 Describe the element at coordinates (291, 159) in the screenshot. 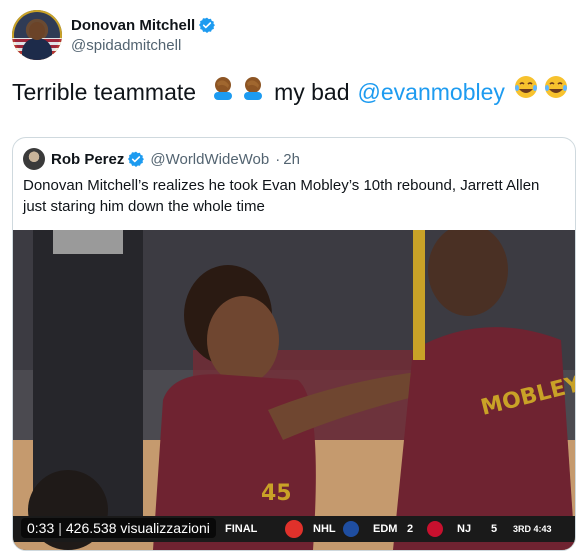

I see `quoted-time: 2h` at that location.